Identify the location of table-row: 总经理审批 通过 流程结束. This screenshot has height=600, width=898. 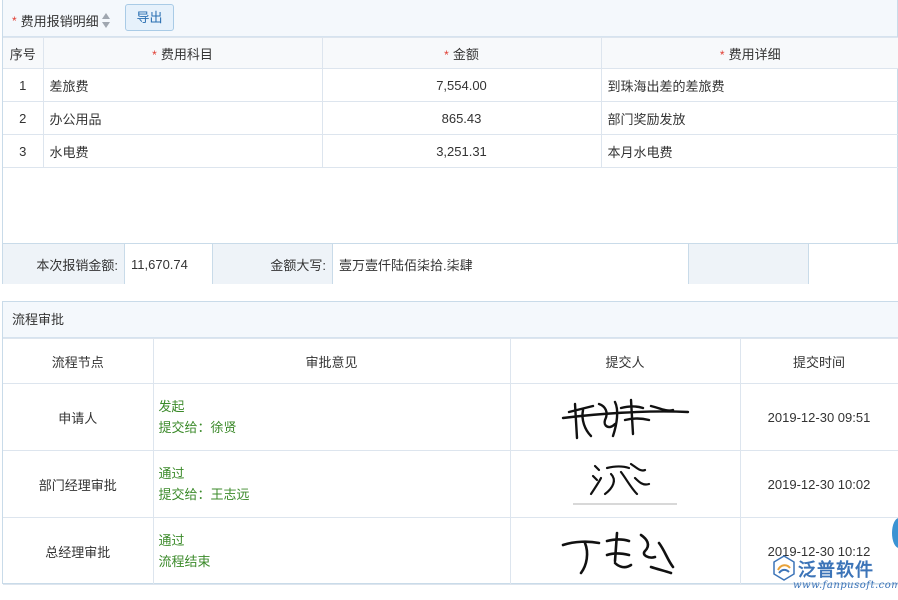
(450, 551).